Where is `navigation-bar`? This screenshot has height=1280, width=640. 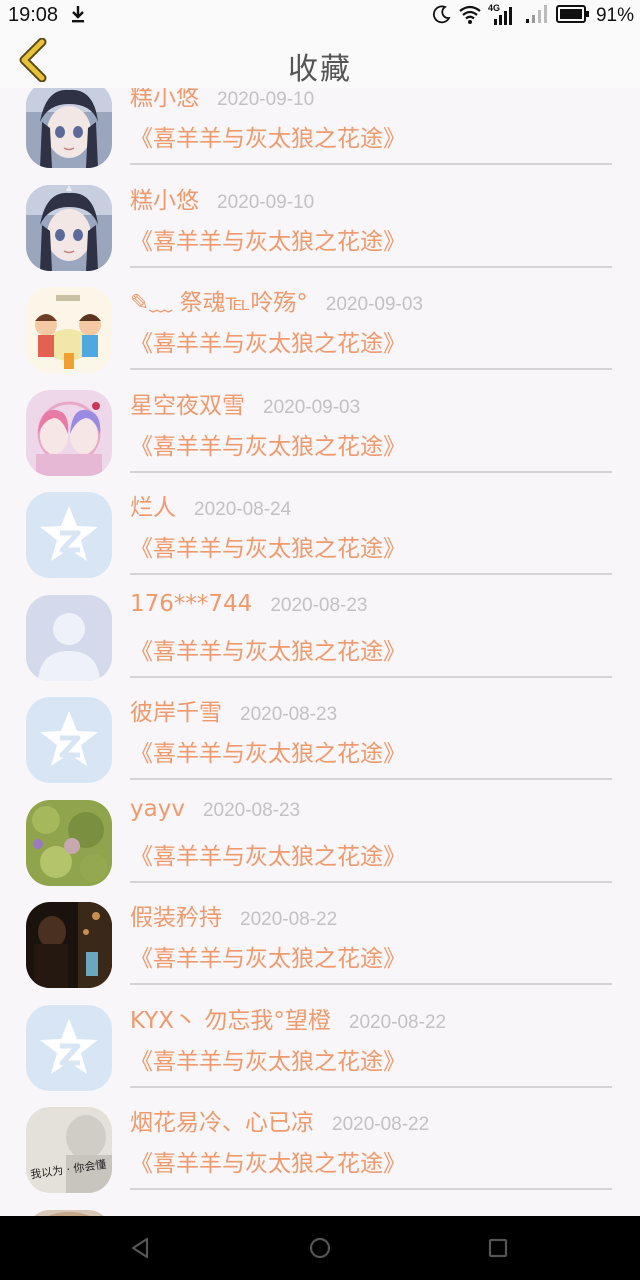 navigation-bar is located at coordinates (320, 1248).